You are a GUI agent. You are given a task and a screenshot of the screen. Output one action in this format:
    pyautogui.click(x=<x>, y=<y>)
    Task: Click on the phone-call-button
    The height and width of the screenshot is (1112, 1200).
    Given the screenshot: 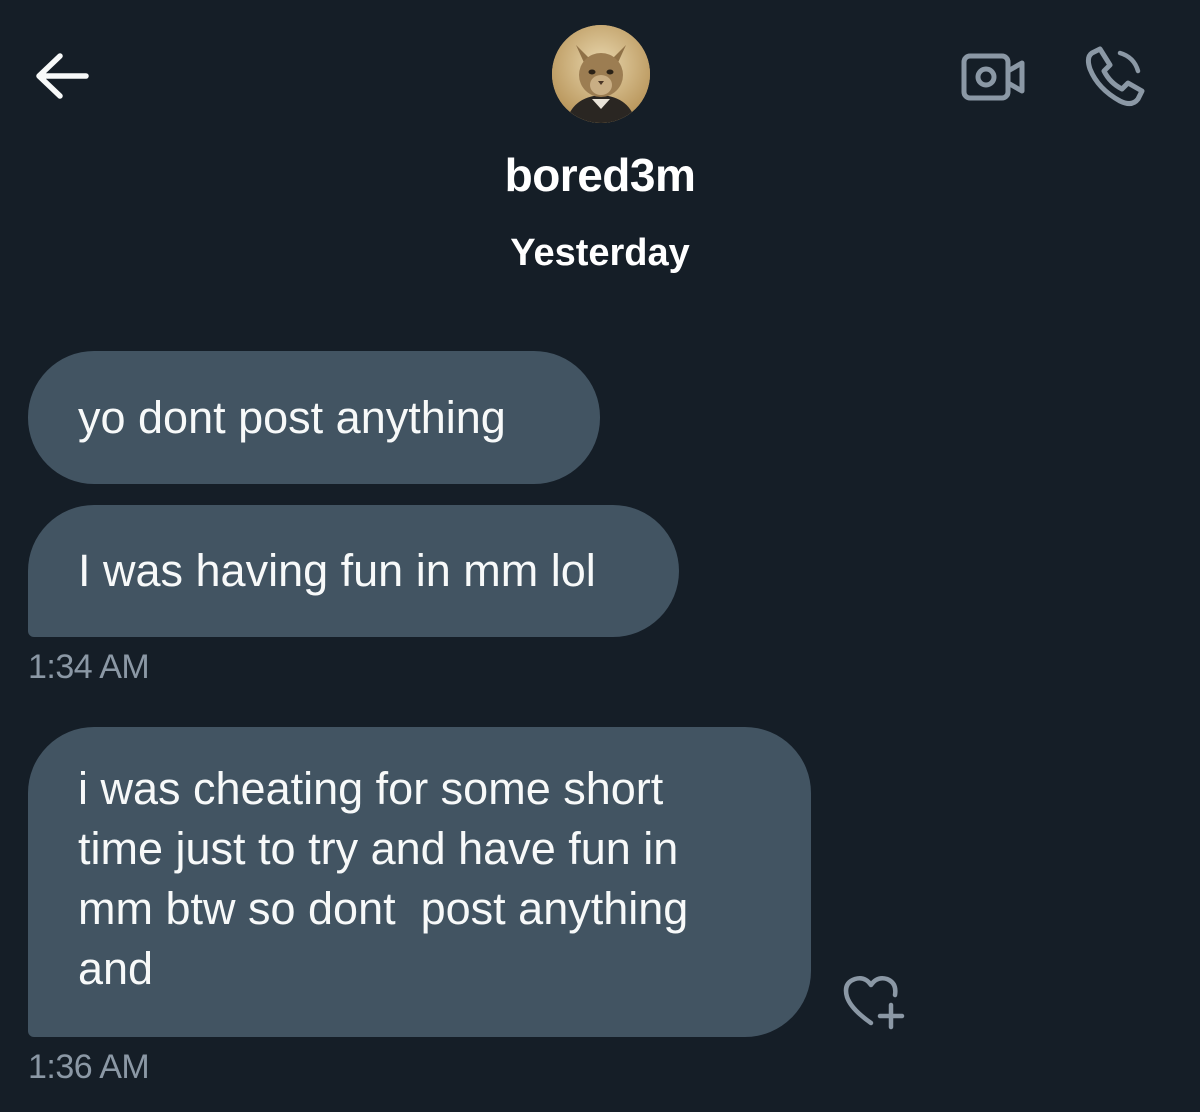 What is the action you would take?
    pyautogui.click(x=1115, y=76)
    